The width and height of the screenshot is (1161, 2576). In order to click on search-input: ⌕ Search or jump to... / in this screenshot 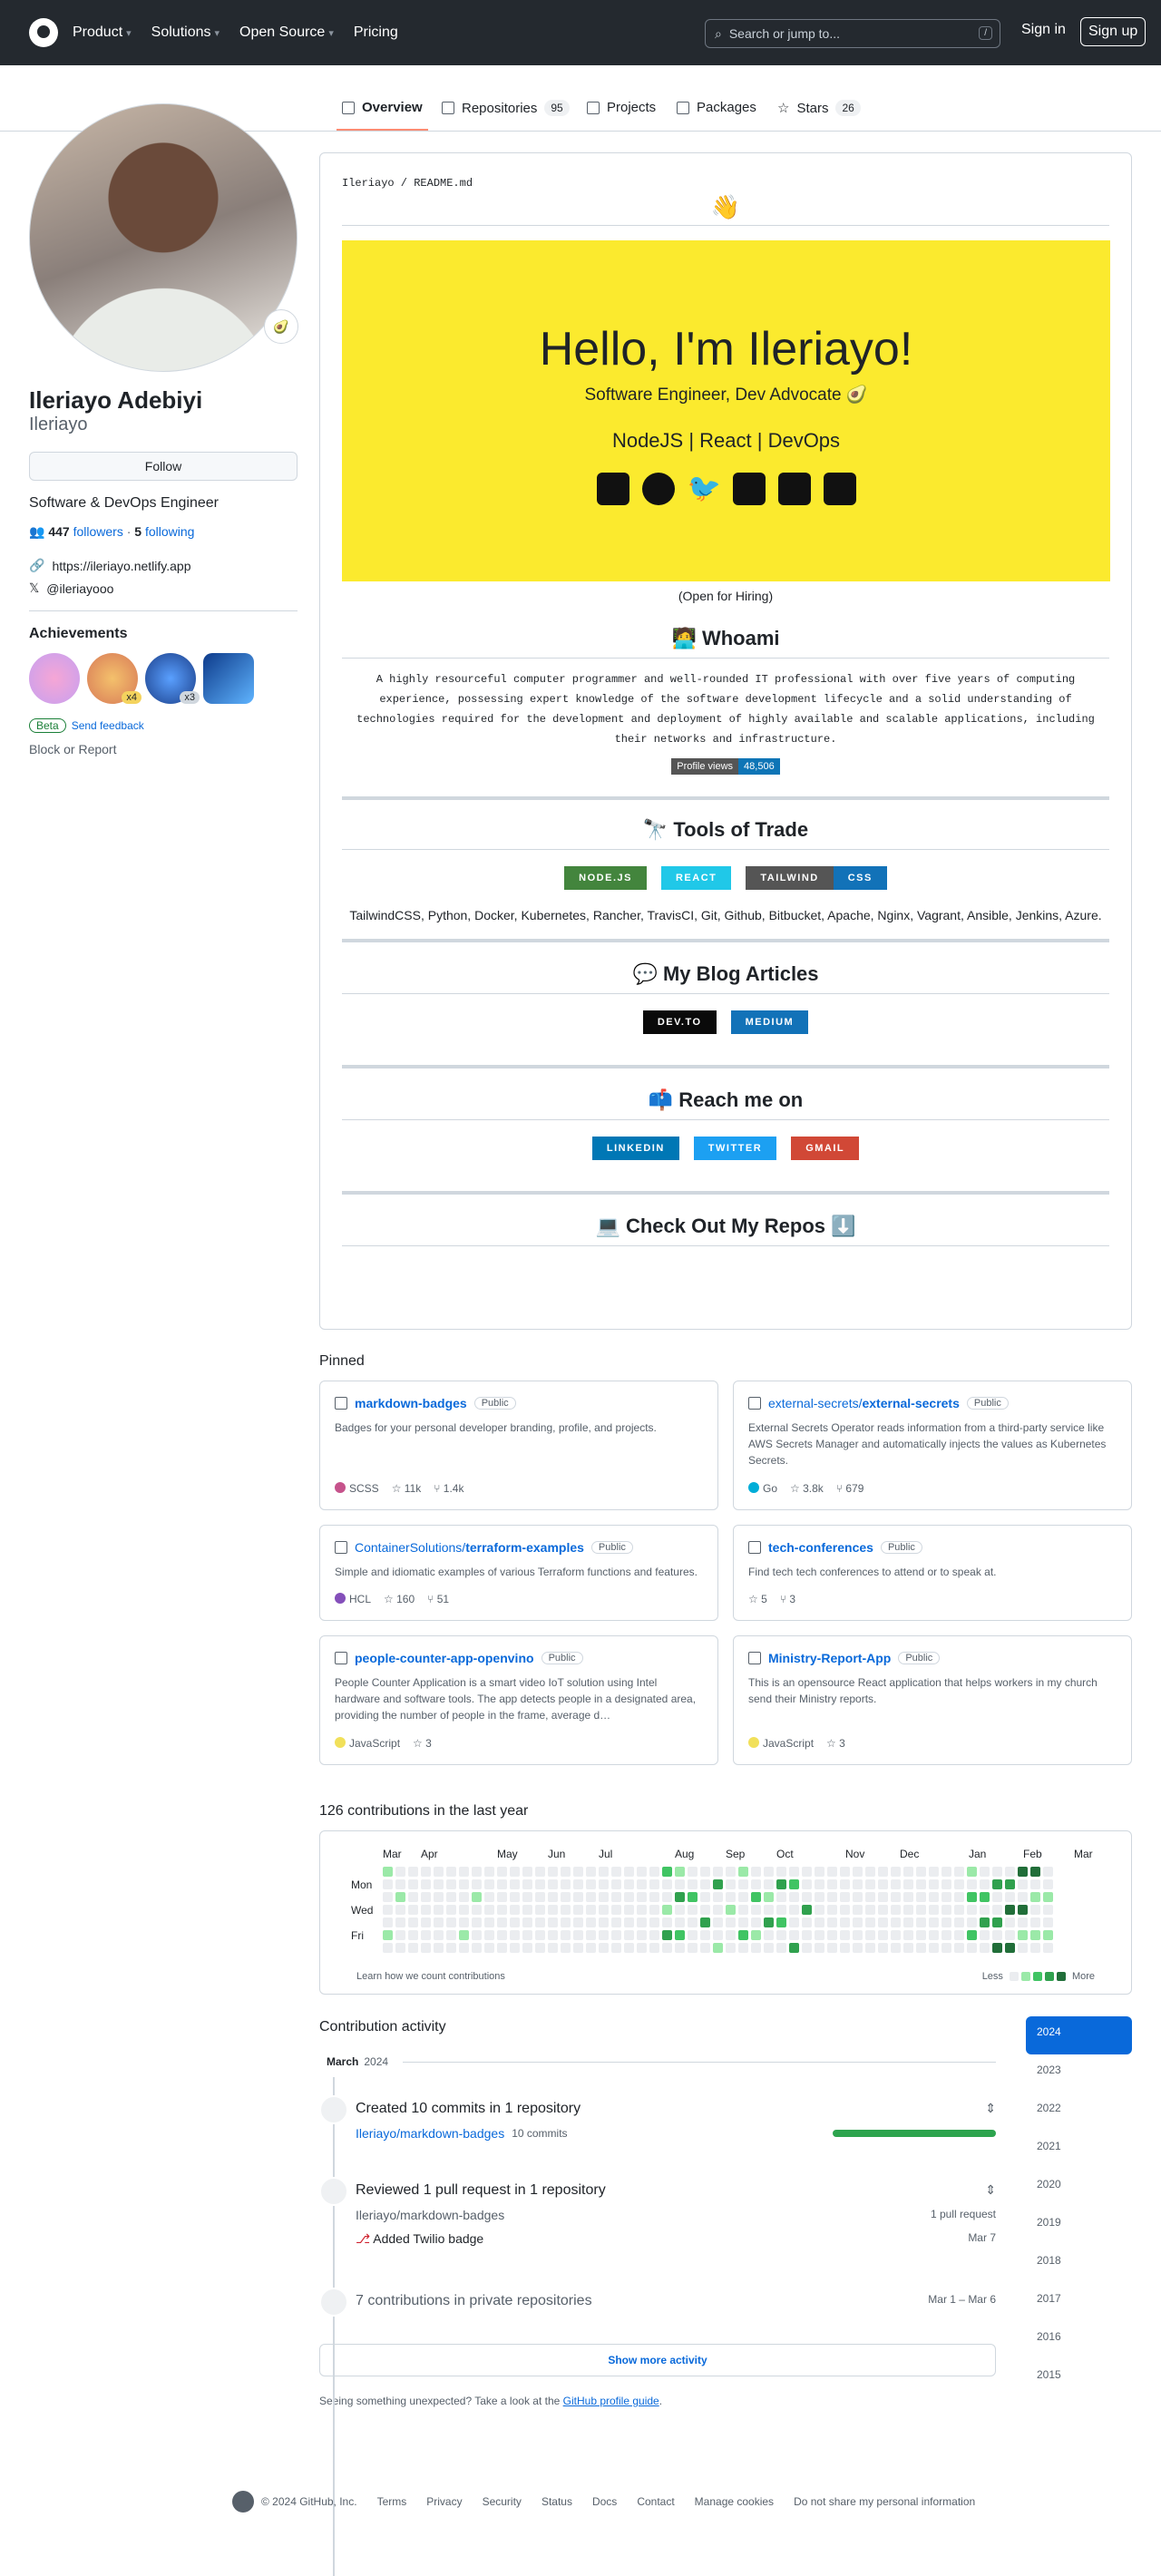, I will do `click(852, 33)`.